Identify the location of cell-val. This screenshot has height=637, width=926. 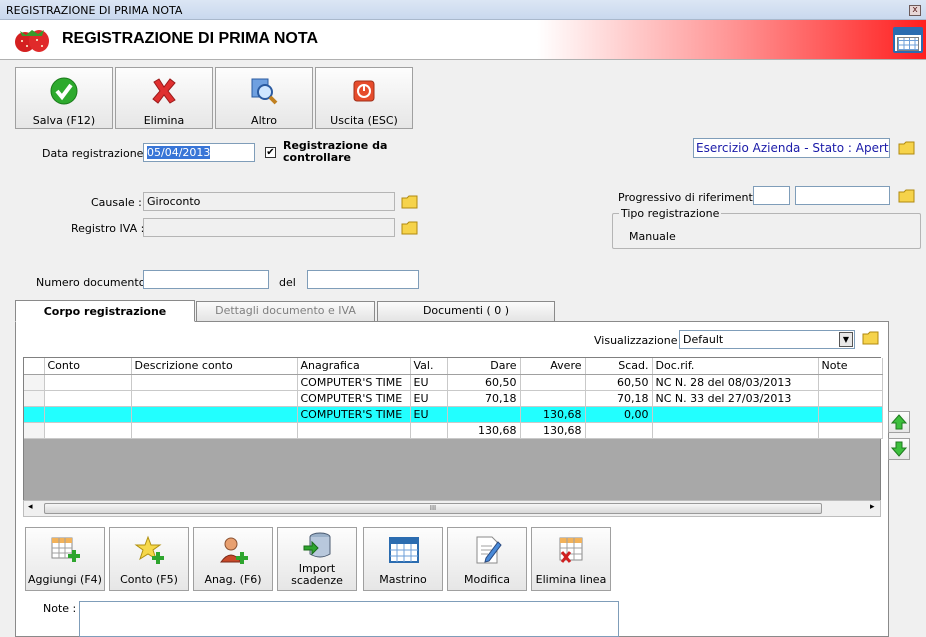
(429, 430).